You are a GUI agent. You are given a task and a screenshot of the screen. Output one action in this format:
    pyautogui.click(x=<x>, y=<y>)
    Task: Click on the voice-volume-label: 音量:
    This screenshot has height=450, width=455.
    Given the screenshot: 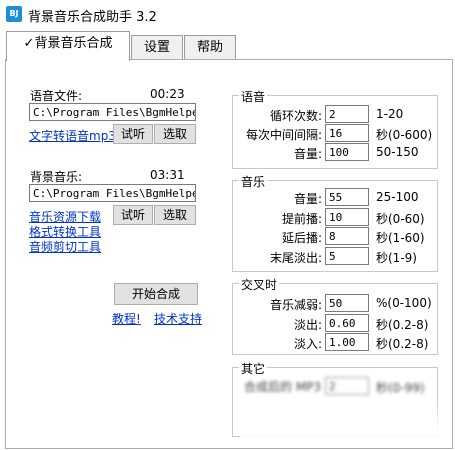 What is the action you would take?
    pyautogui.click(x=307, y=154)
    